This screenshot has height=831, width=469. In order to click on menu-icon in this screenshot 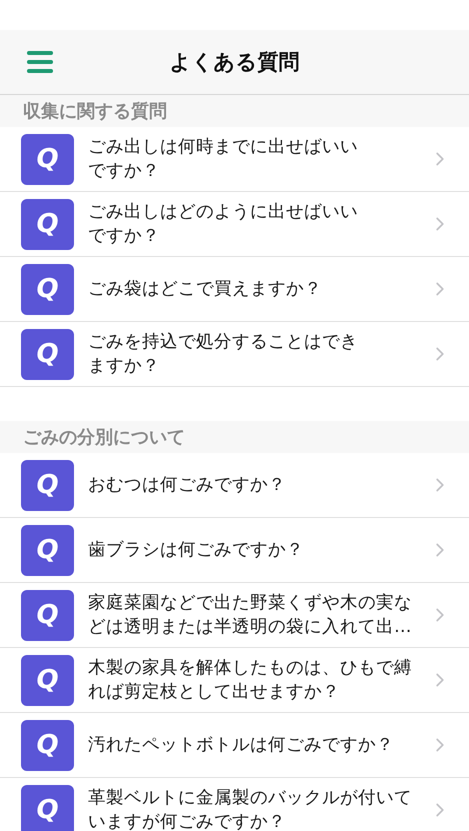, I will do `click(40, 62)`.